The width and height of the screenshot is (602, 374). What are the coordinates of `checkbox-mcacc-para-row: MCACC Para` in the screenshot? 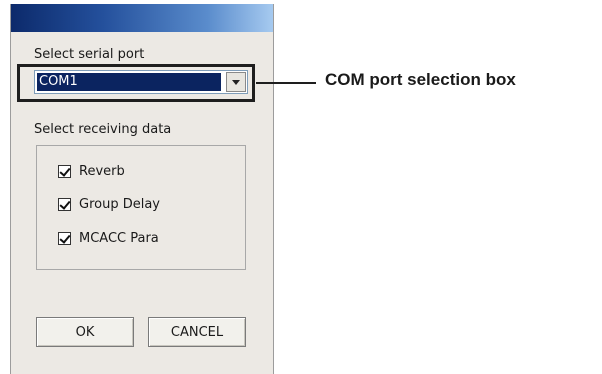 It's located at (108, 238).